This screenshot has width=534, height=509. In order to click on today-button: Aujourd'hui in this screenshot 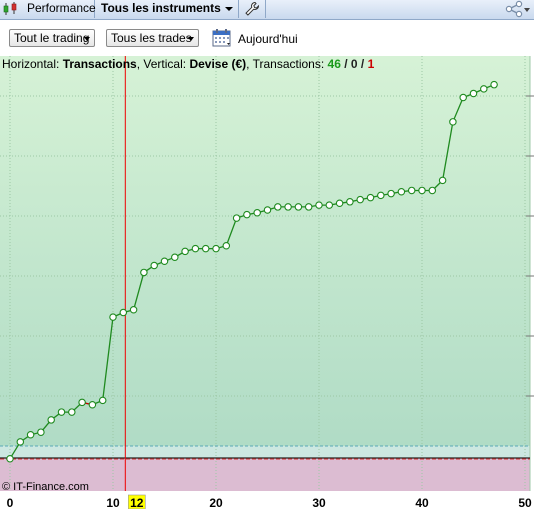, I will do `click(268, 39)`.